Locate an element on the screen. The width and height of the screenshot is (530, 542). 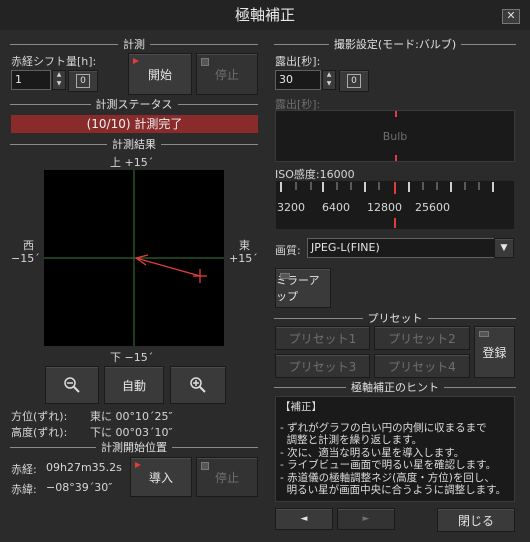
preset-3-button: プリセット3 is located at coordinates (322, 366).